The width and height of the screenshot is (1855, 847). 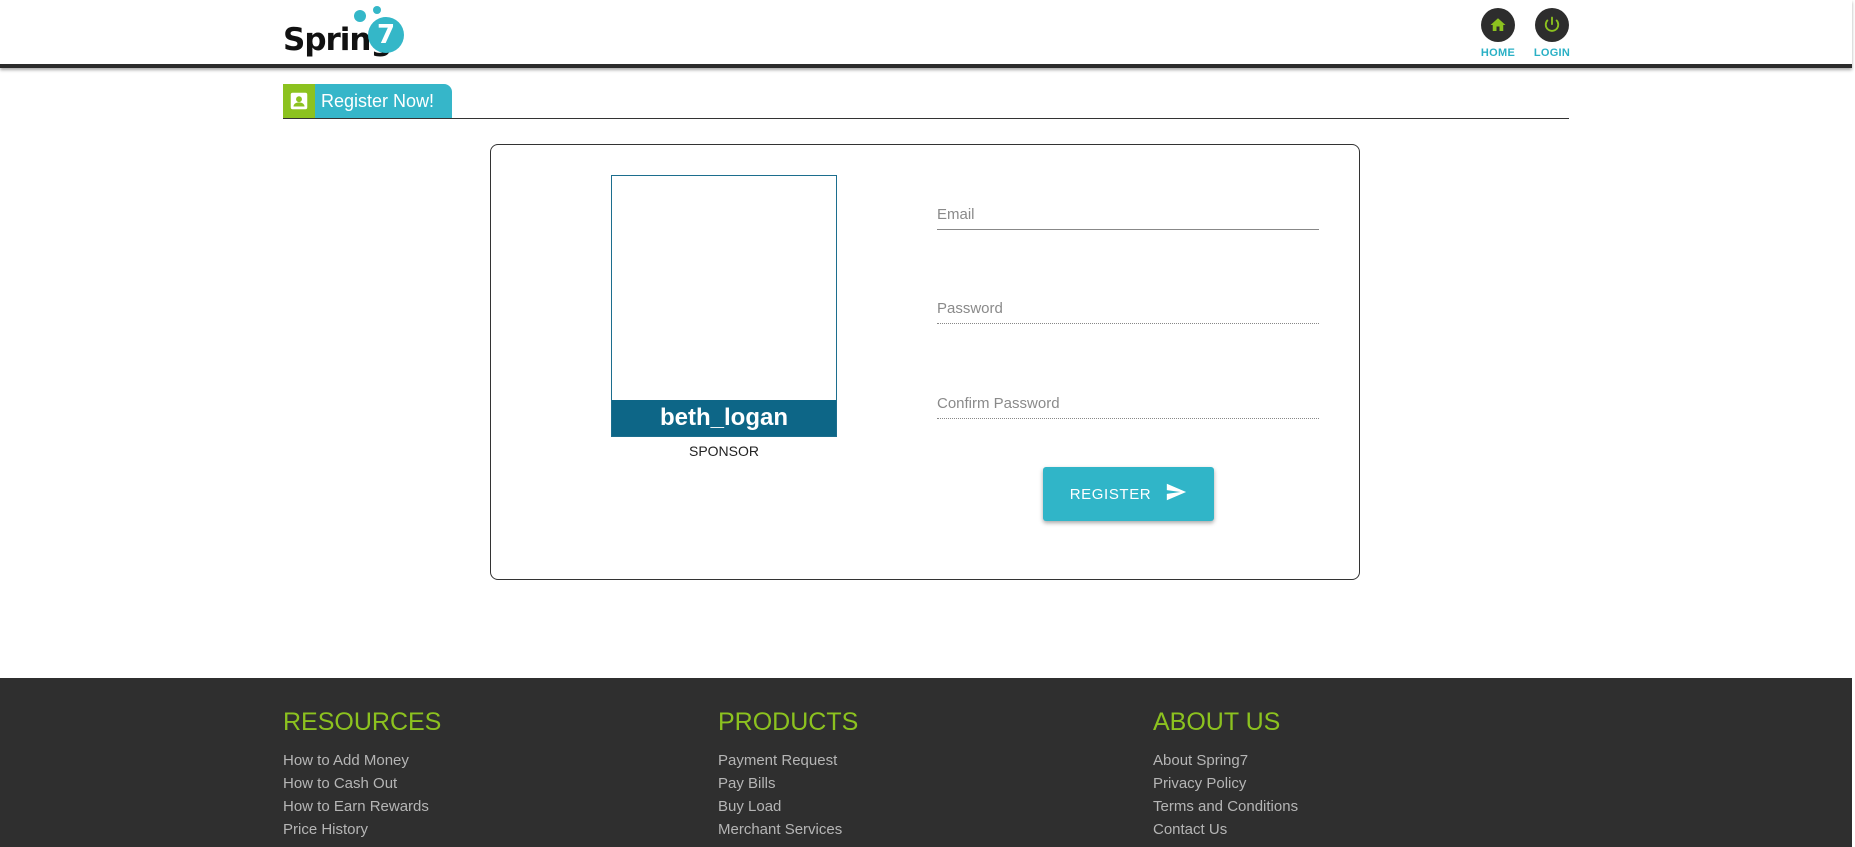 I want to click on top-navbar: Spring 7 HOME LOGIN, so click(x=926, y=34).